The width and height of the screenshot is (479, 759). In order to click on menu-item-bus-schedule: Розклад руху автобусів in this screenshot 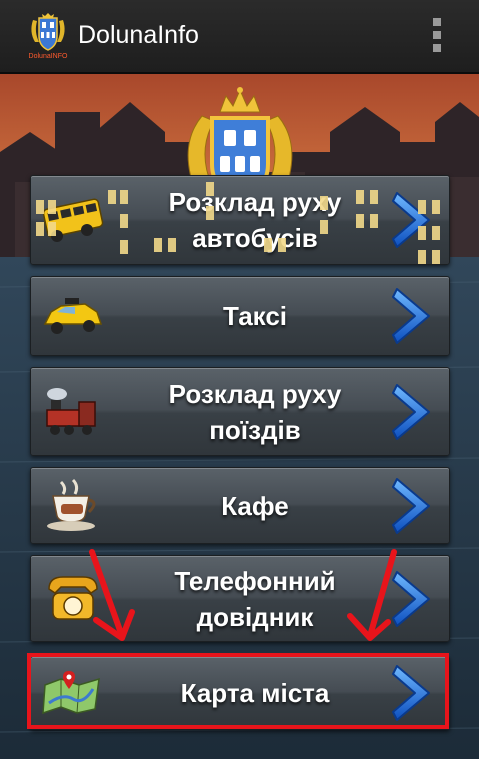, I will do `click(240, 220)`.